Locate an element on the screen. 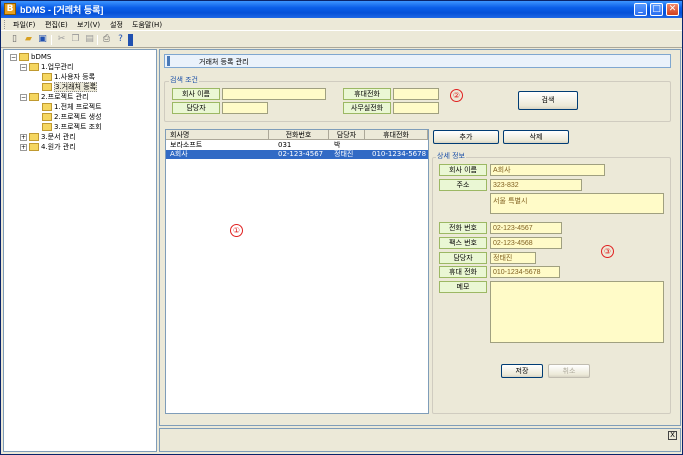  table-row: 보라소프트 031 박 is located at coordinates (297, 145).